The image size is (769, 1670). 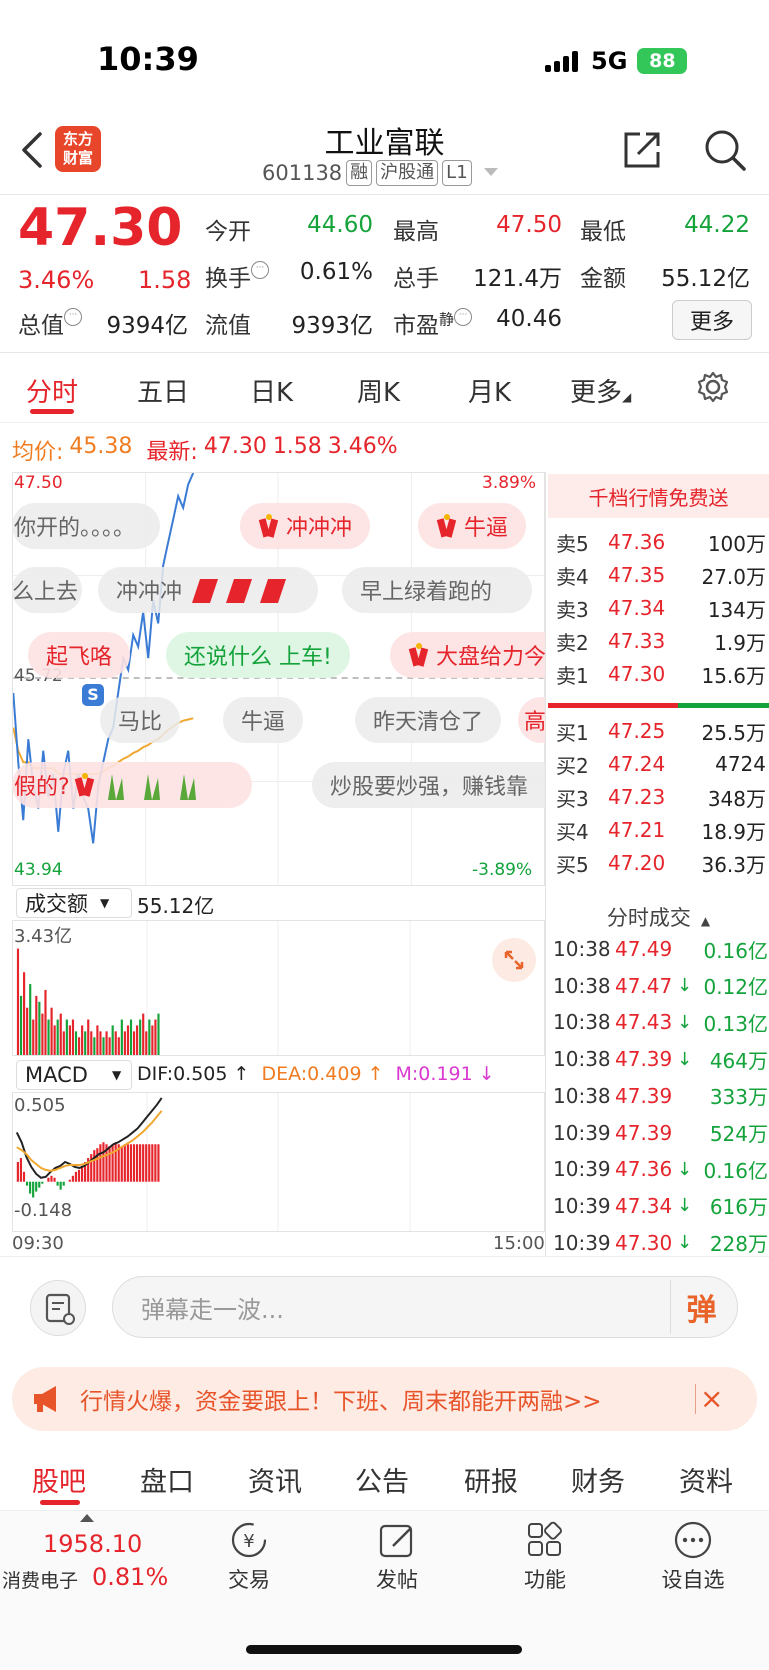 I want to click on tab-weekly: 周K, so click(x=378, y=390).